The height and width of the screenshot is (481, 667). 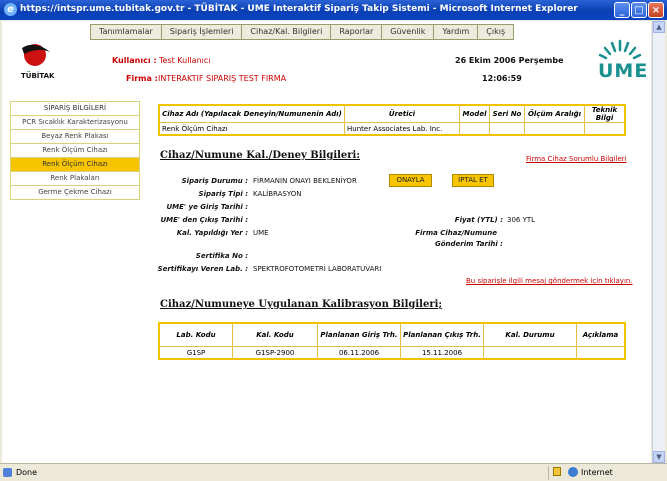 What do you see at coordinates (27, 472) in the screenshot?
I see `status-text: Done` at bounding box center [27, 472].